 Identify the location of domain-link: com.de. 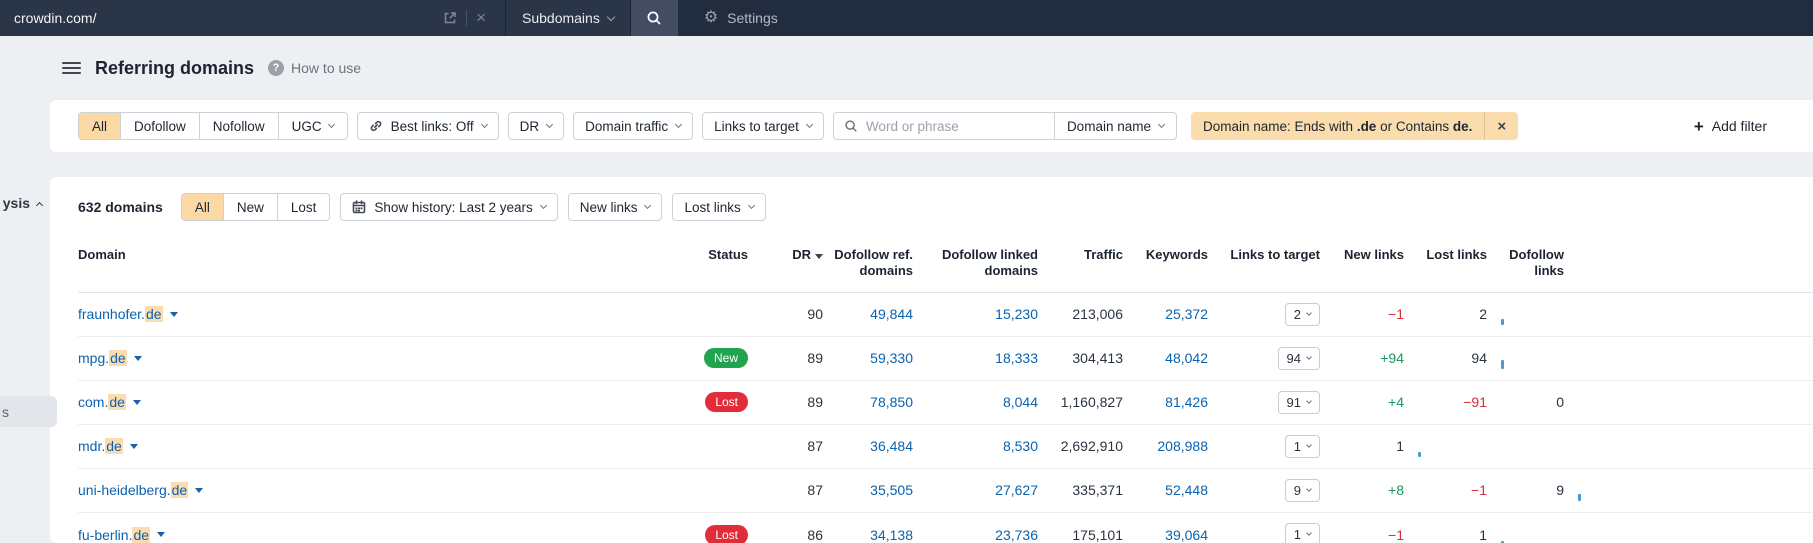
(102, 402).